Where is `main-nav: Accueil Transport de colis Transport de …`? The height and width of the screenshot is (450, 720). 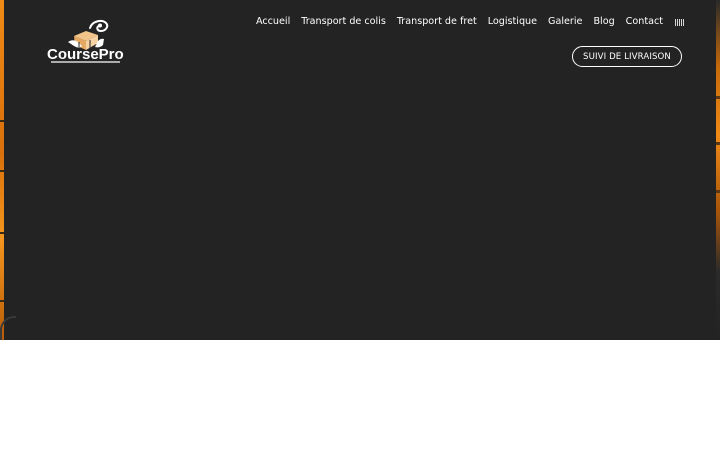
main-nav: Accueil Transport de colis Transport de … is located at coordinates (470, 22).